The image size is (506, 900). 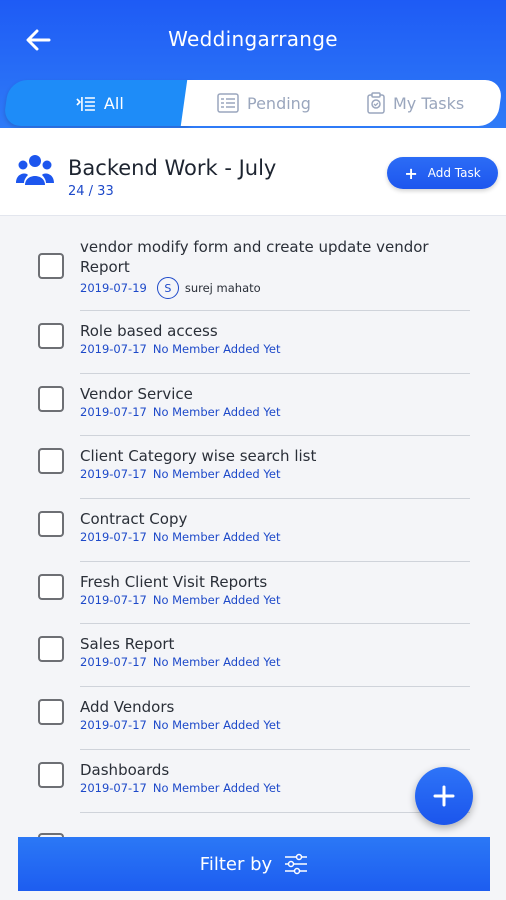 I want to click on app-title: Weddingarrange, so click(x=253, y=39).